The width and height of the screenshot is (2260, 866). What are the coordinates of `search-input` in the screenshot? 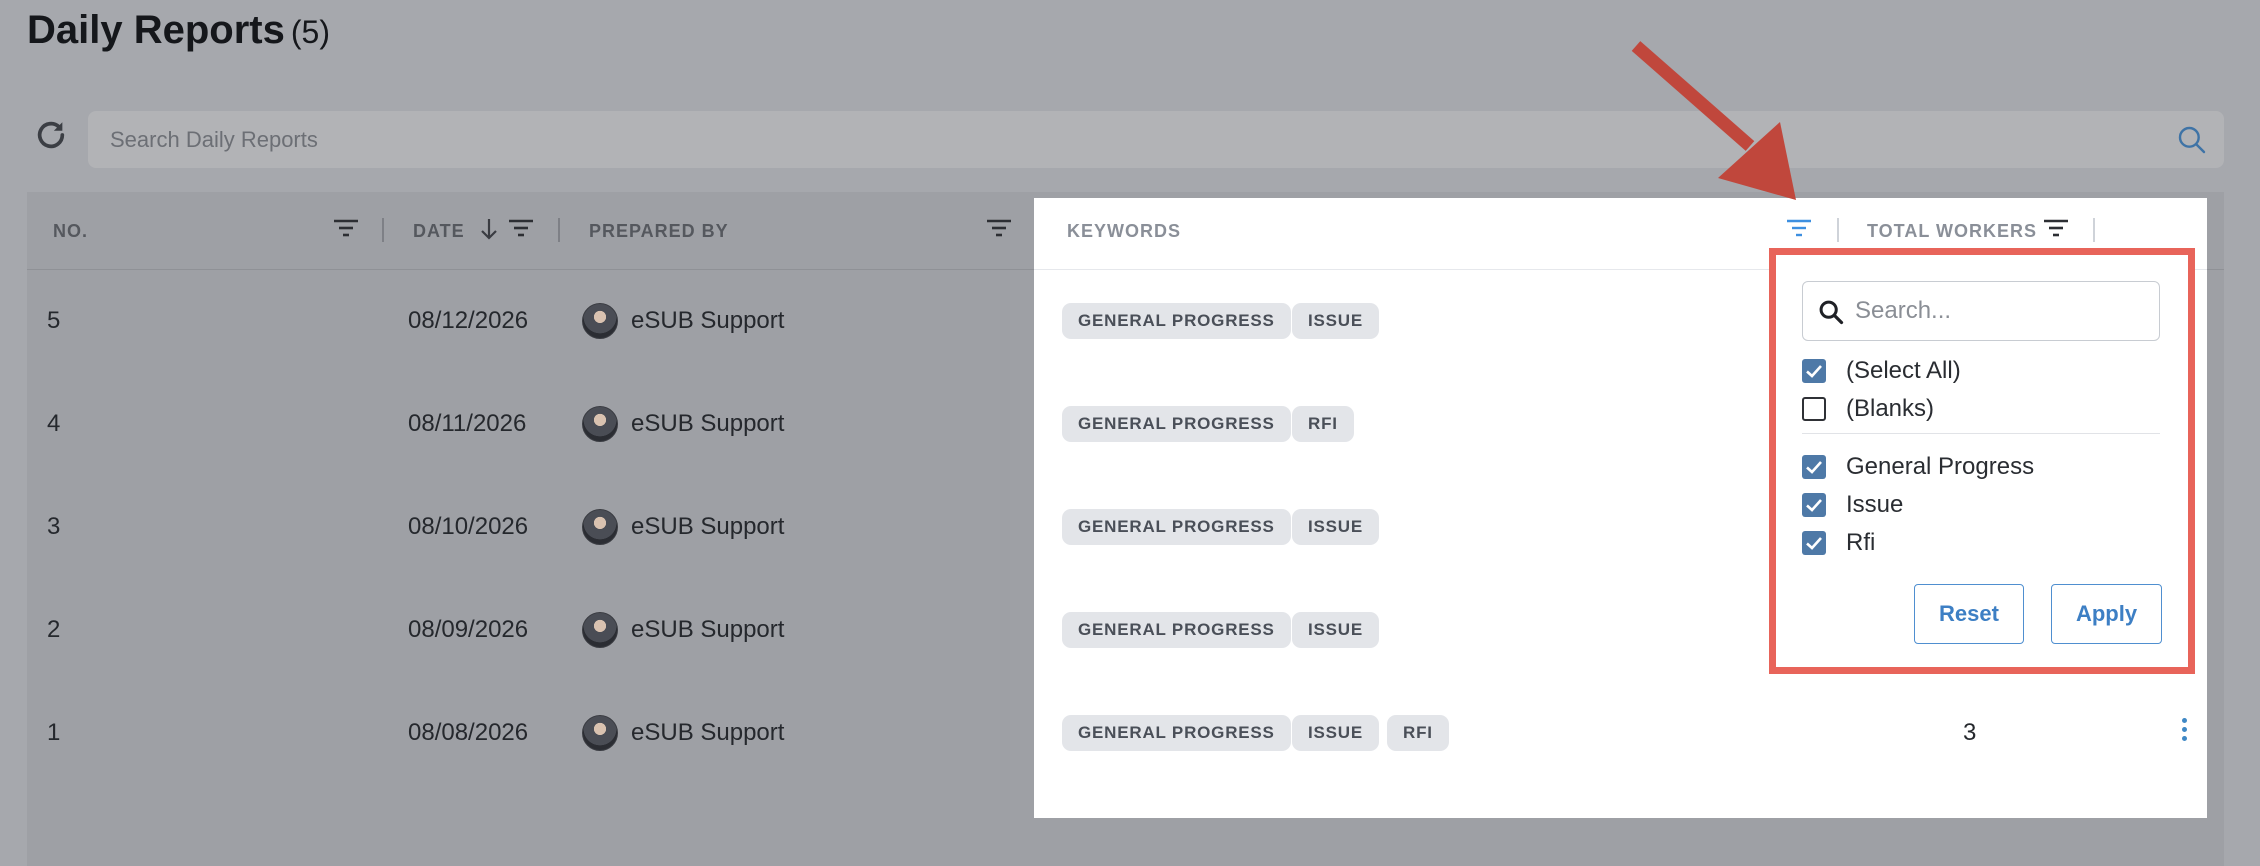 It's located at (1130, 139).